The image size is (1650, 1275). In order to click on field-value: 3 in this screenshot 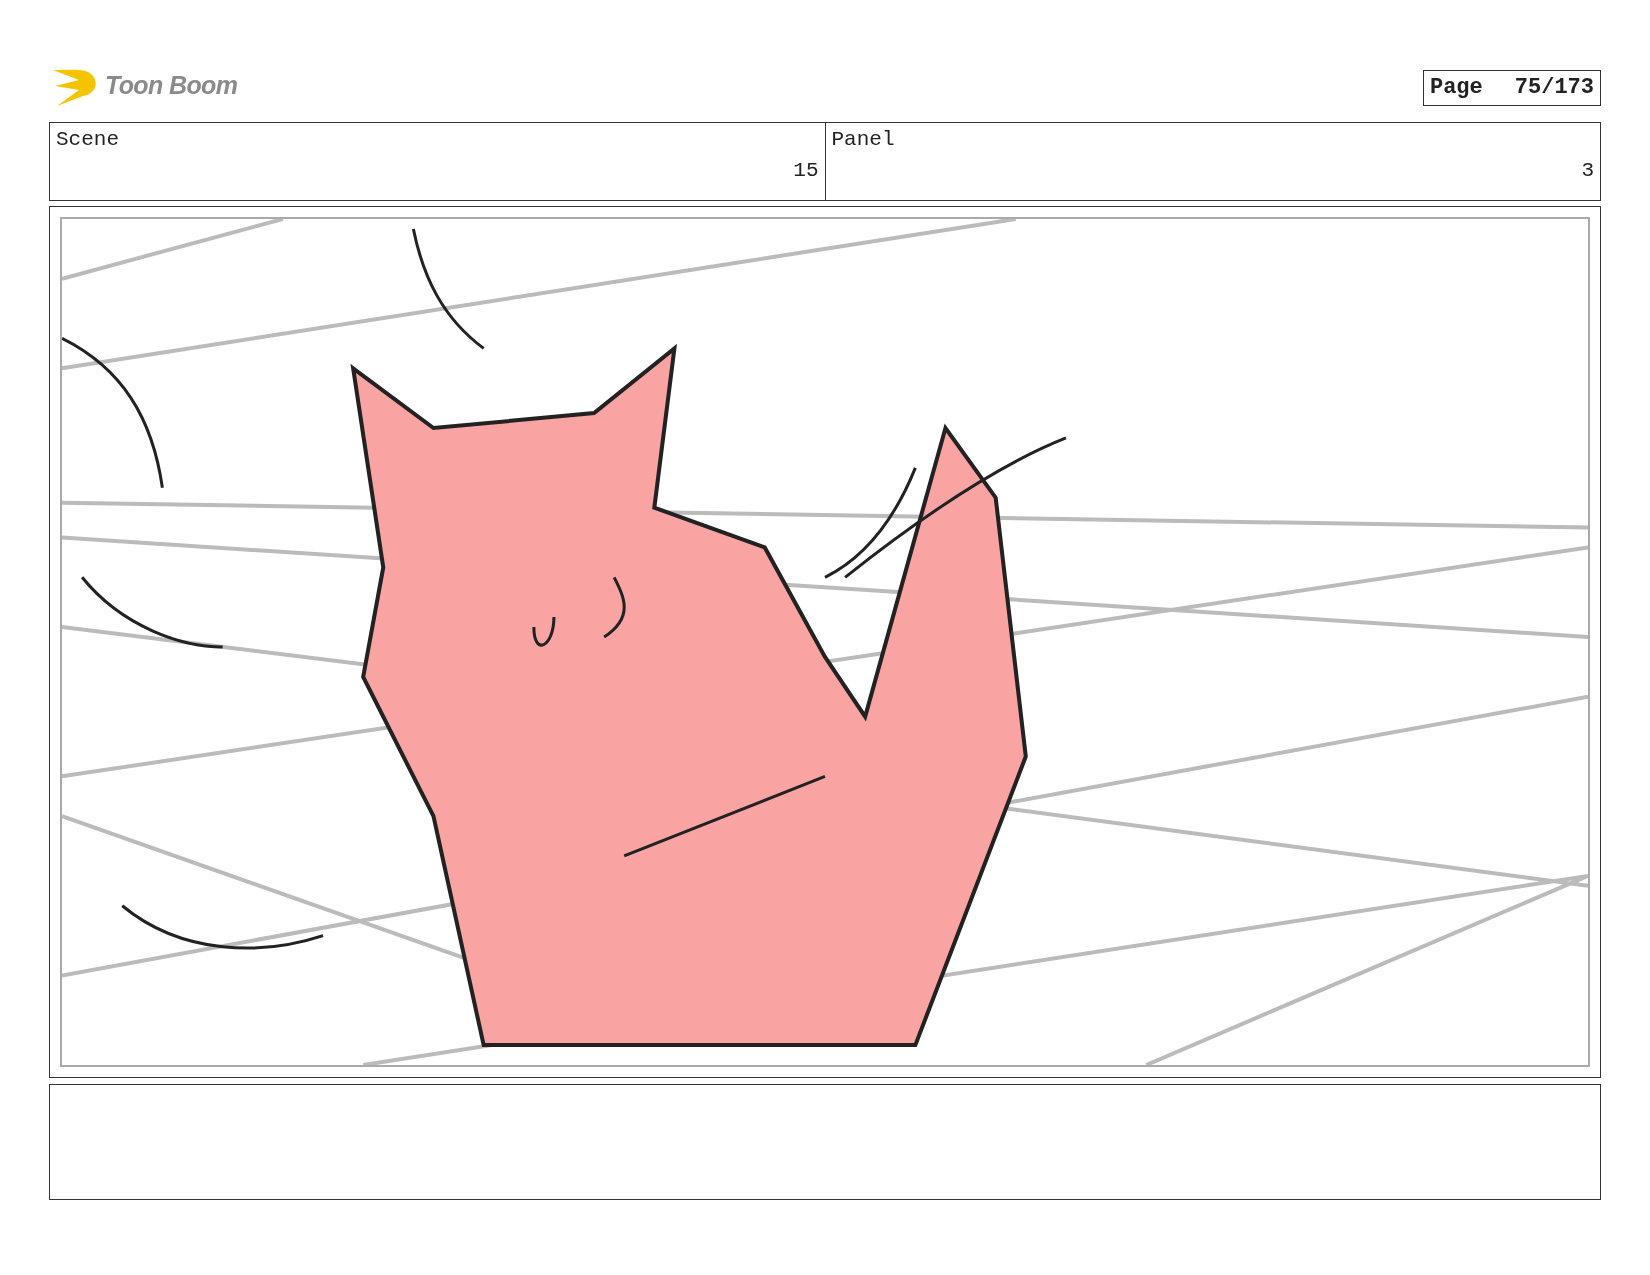, I will do `click(1587, 170)`.